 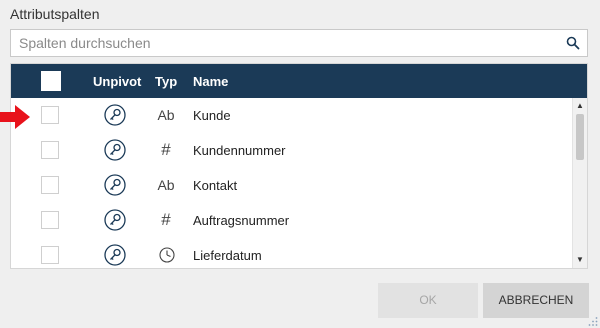 I want to click on clock-type-icon, so click(x=167, y=255).